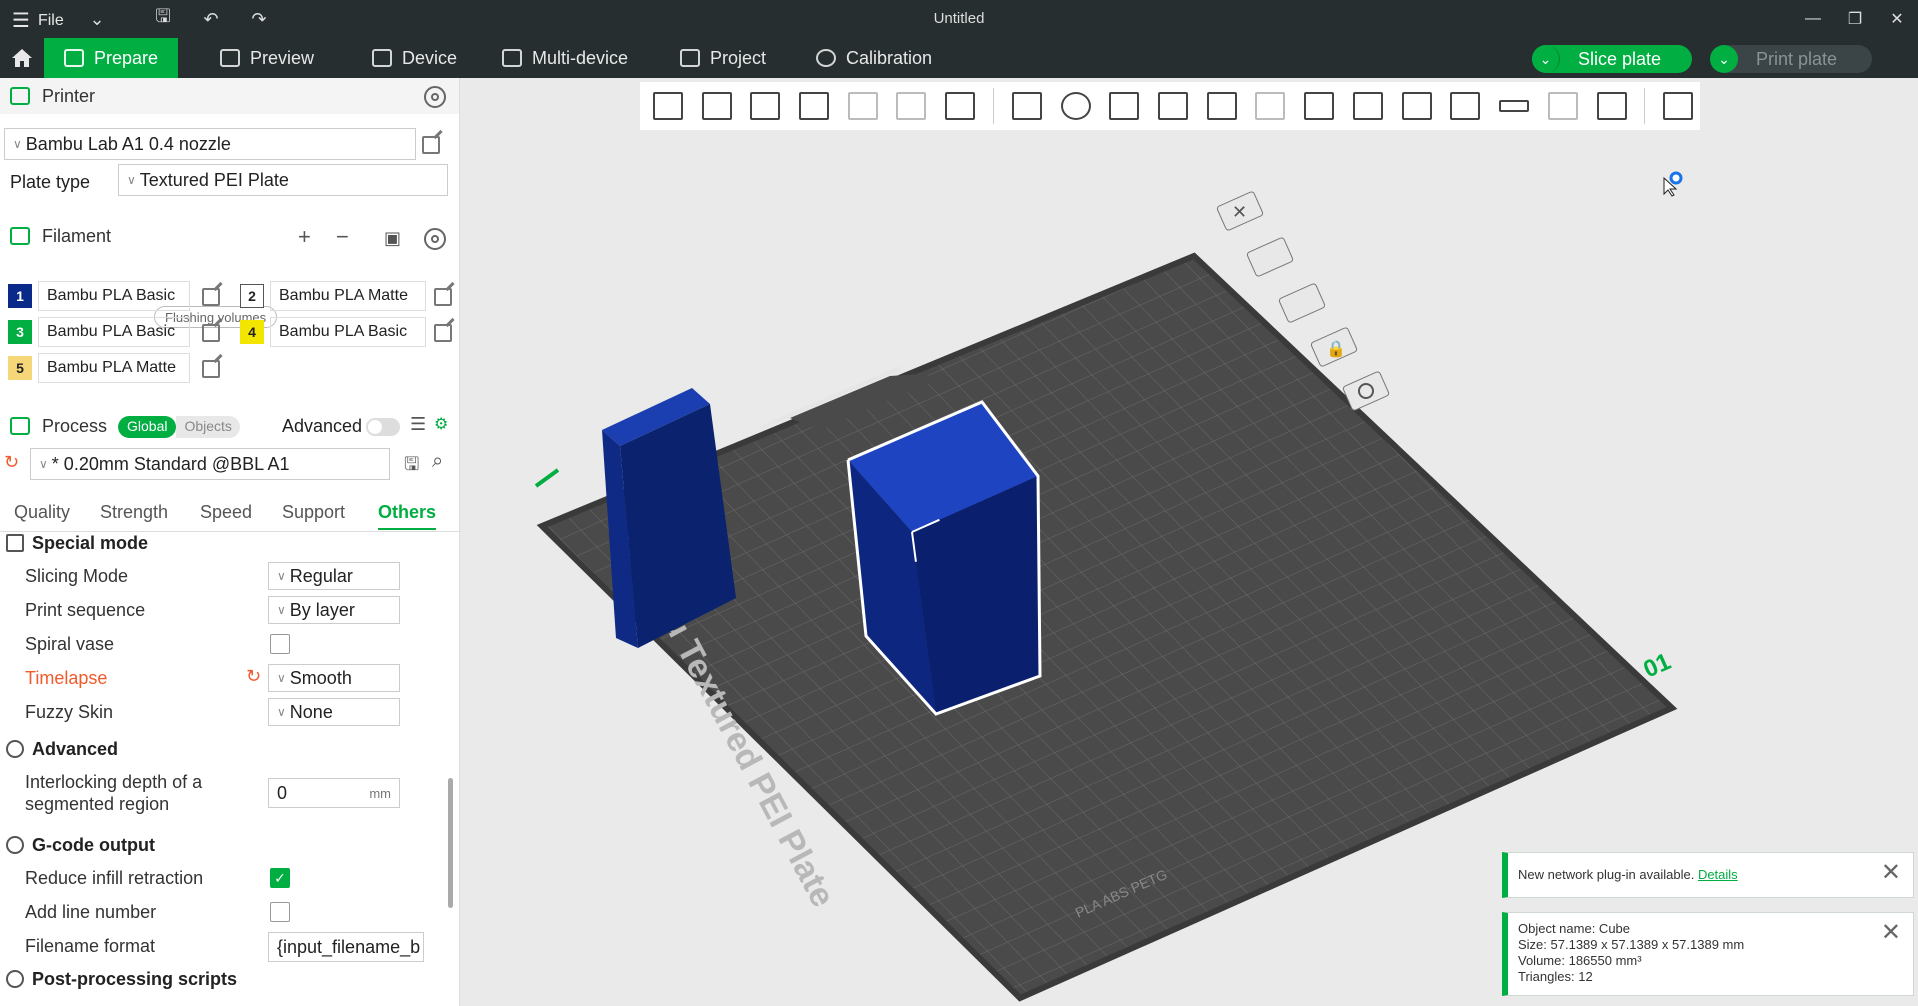  I want to click on remove-filament-icon: −, so click(342, 237).